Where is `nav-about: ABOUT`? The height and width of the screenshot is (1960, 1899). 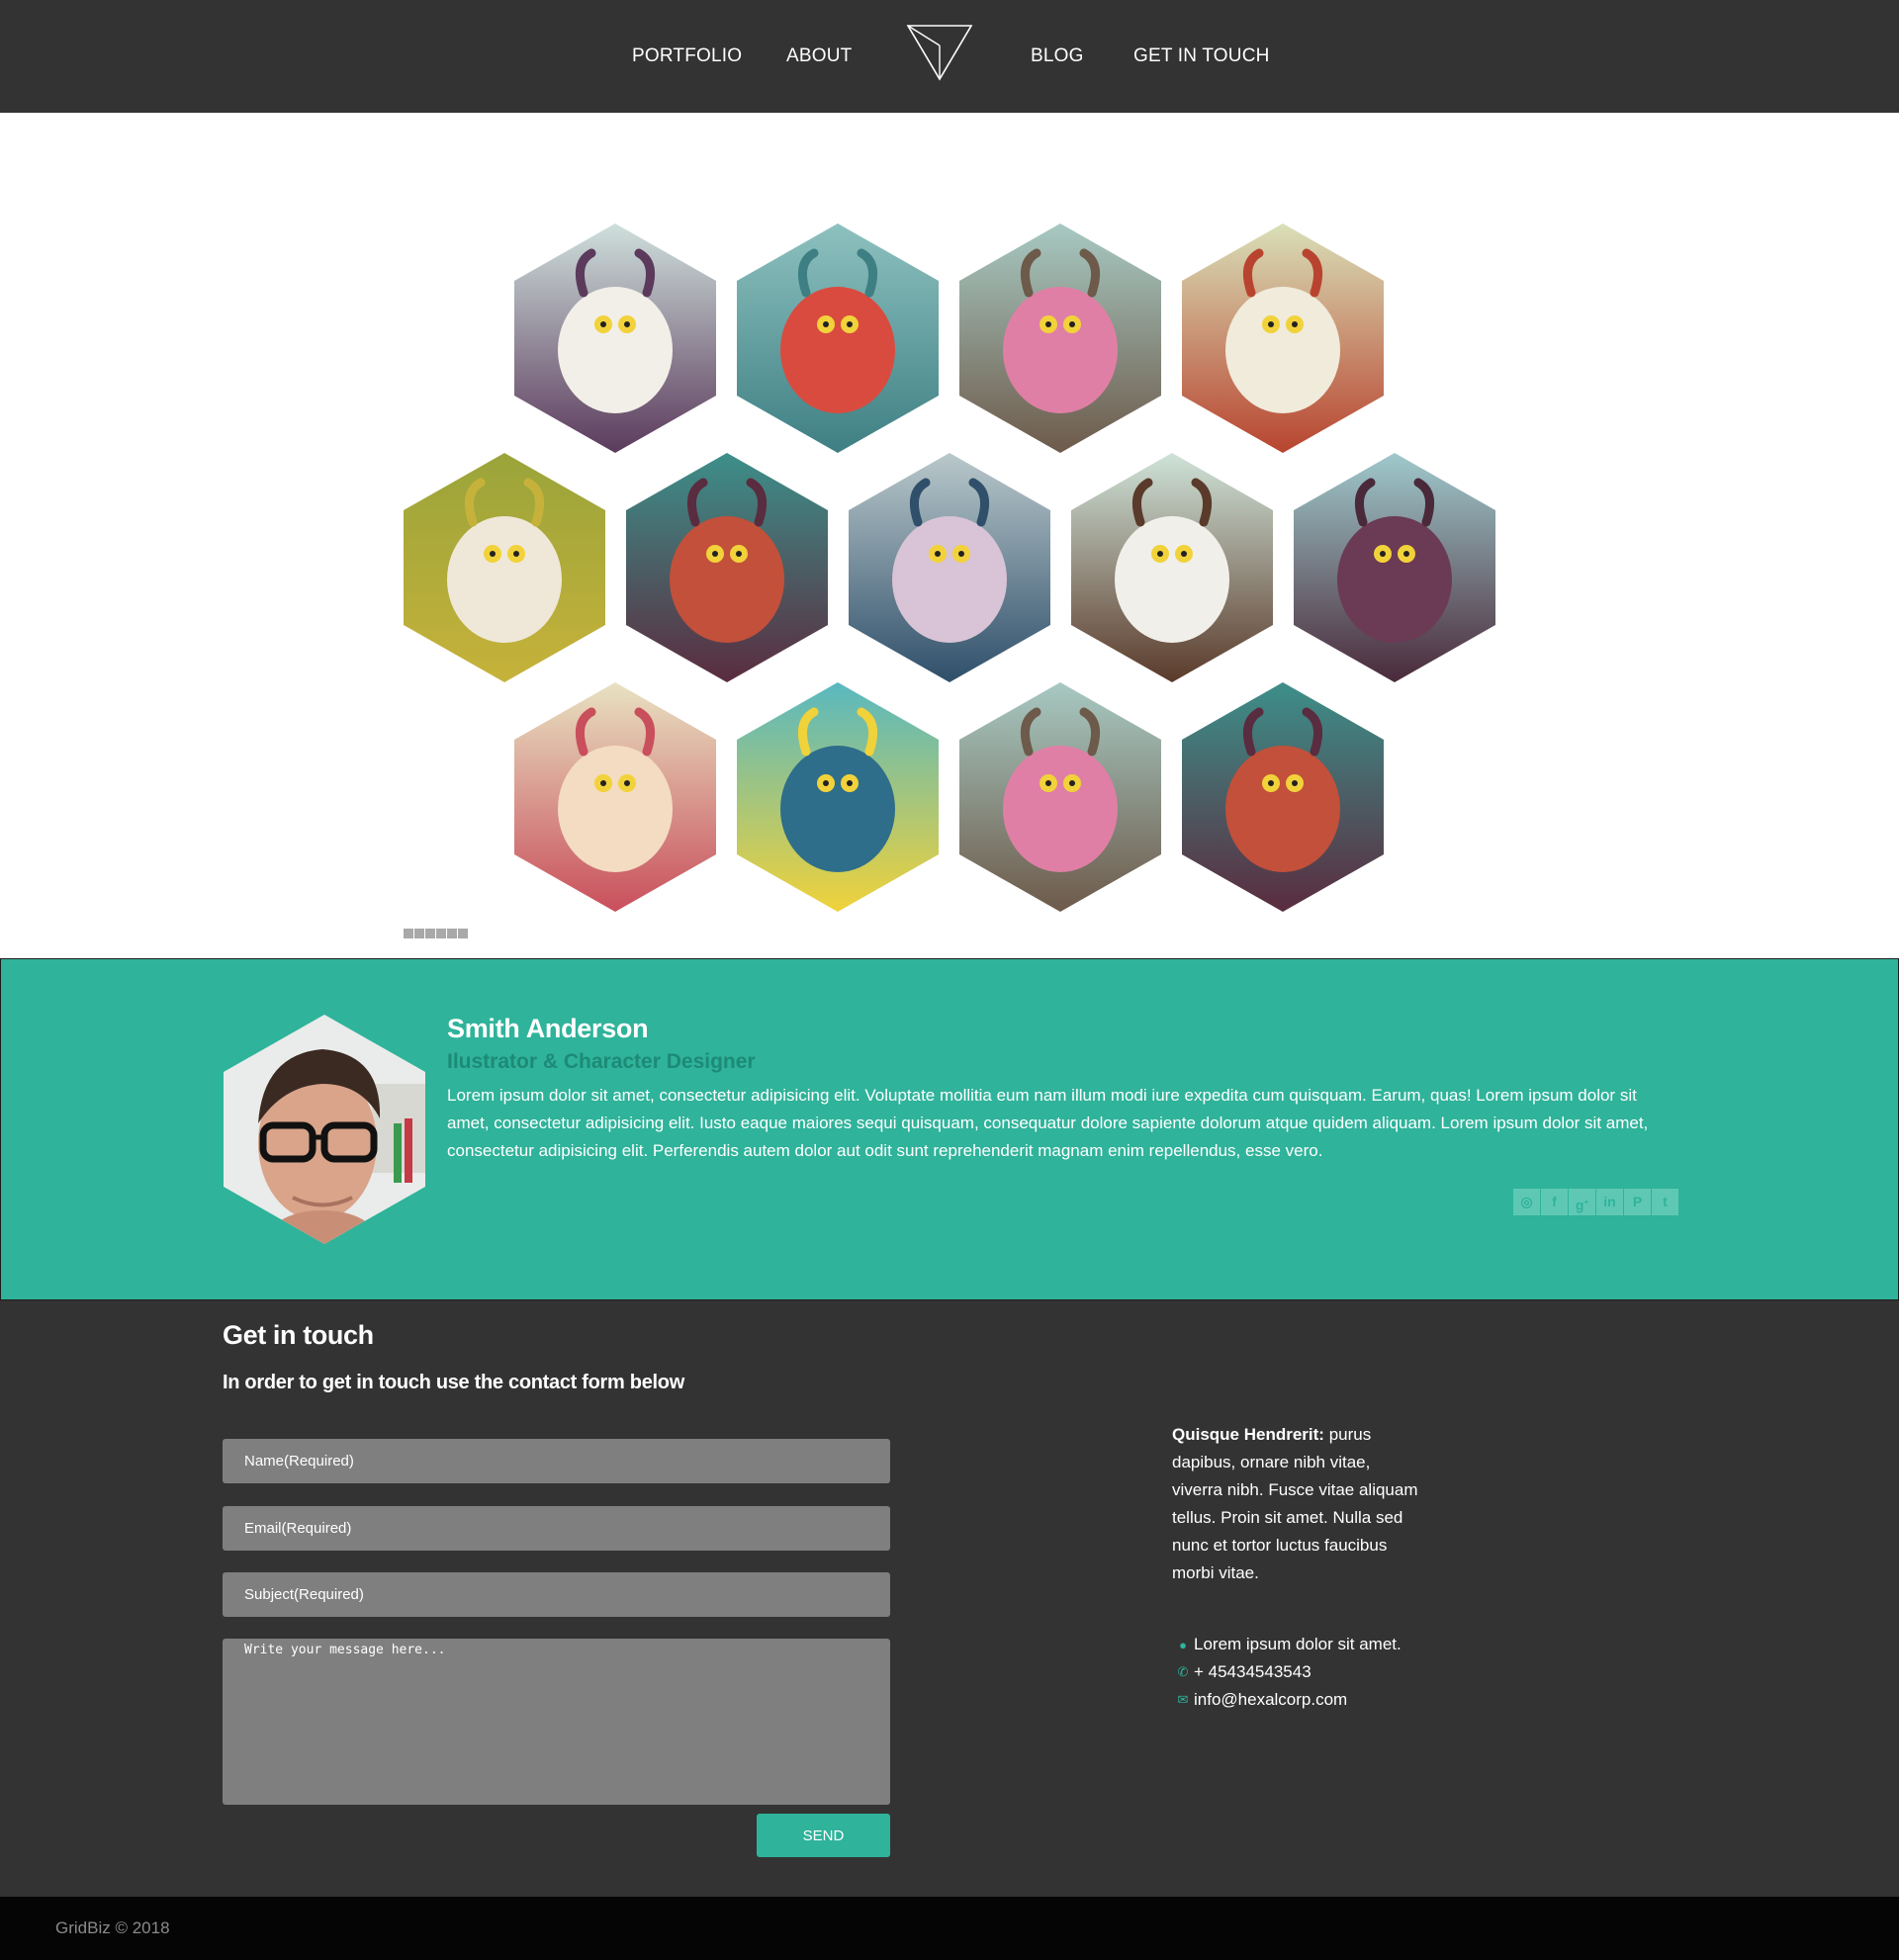 nav-about: ABOUT is located at coordinates (819, 56).